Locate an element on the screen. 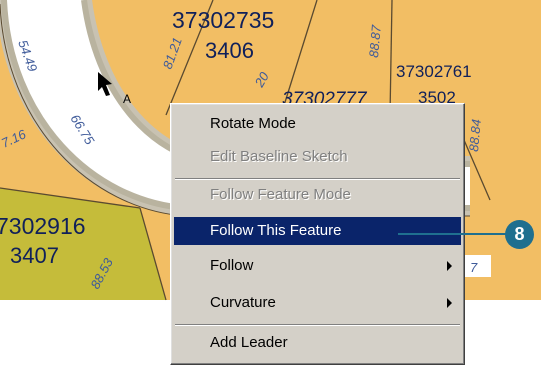 Image resolution: width=541 pixels, height=365 pixels. point-label: A is located at coordinates (127, 99).